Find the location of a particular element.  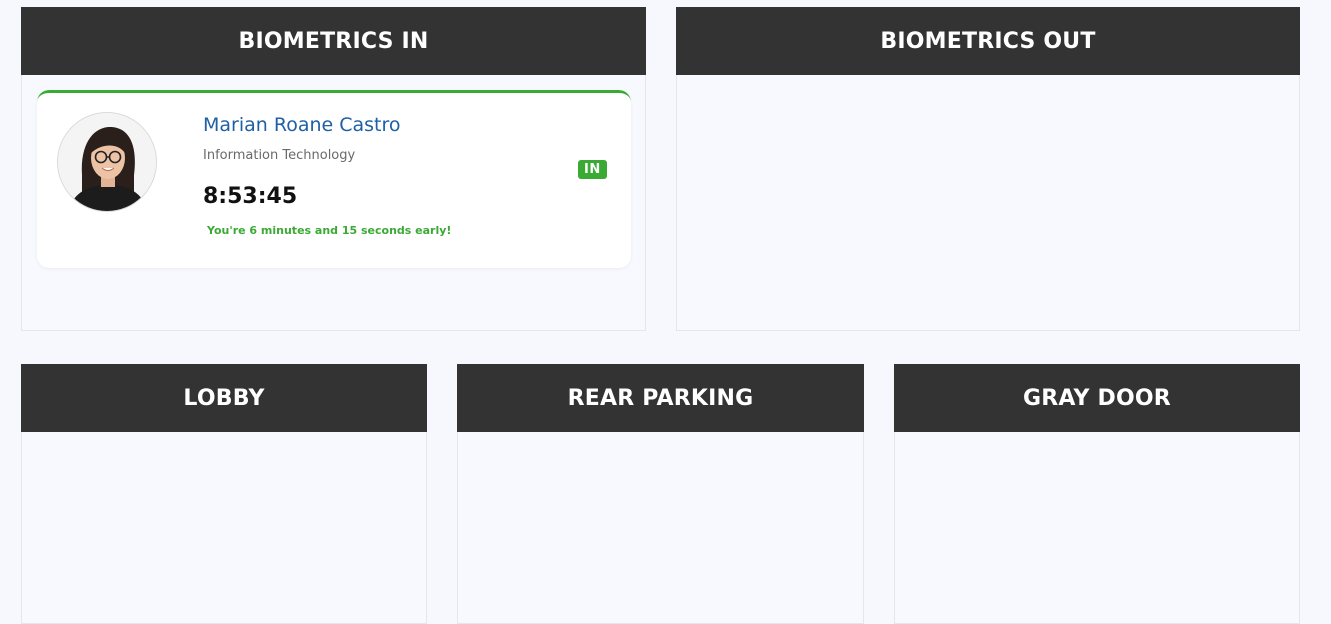

gray-door-panel: GRAY DOOR is located at coordinates (1097, 494).